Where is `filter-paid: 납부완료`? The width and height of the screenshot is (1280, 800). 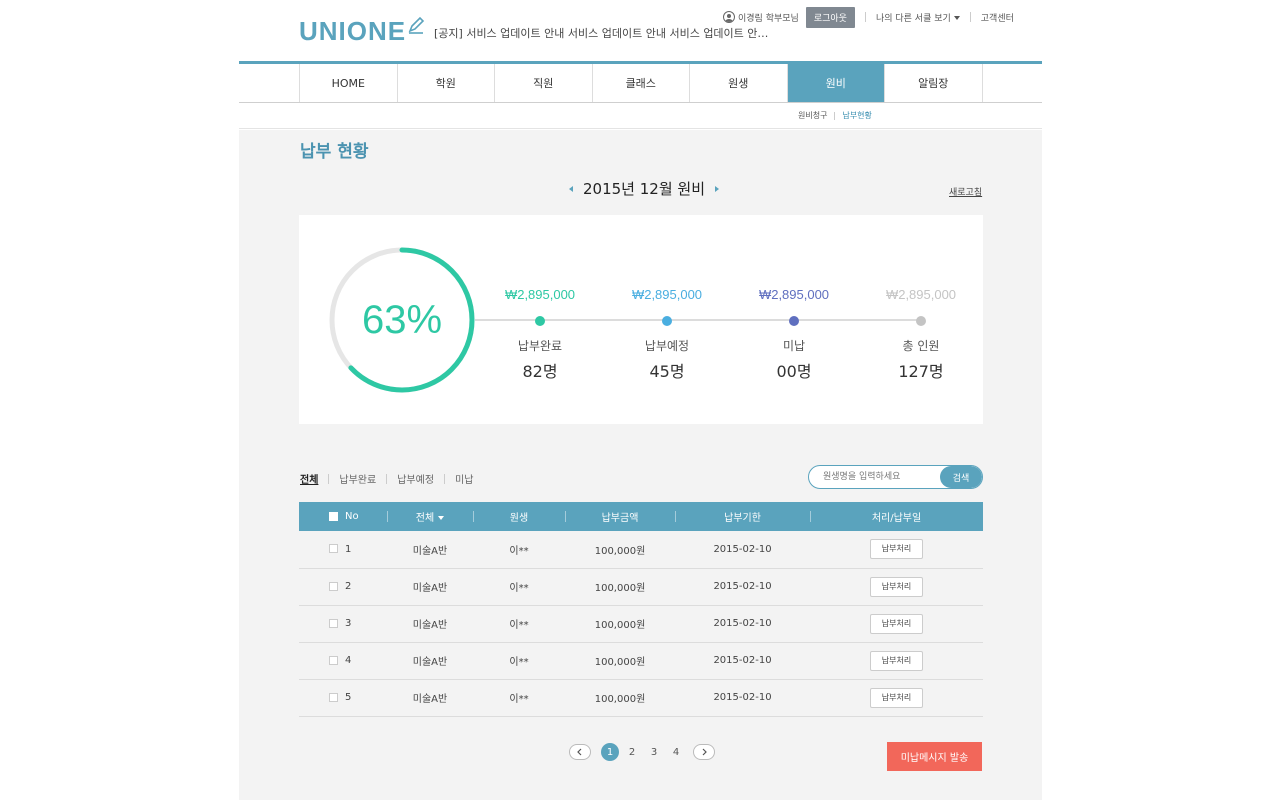 filter-paid: 납부완료 is located at coordinates (357, 478).